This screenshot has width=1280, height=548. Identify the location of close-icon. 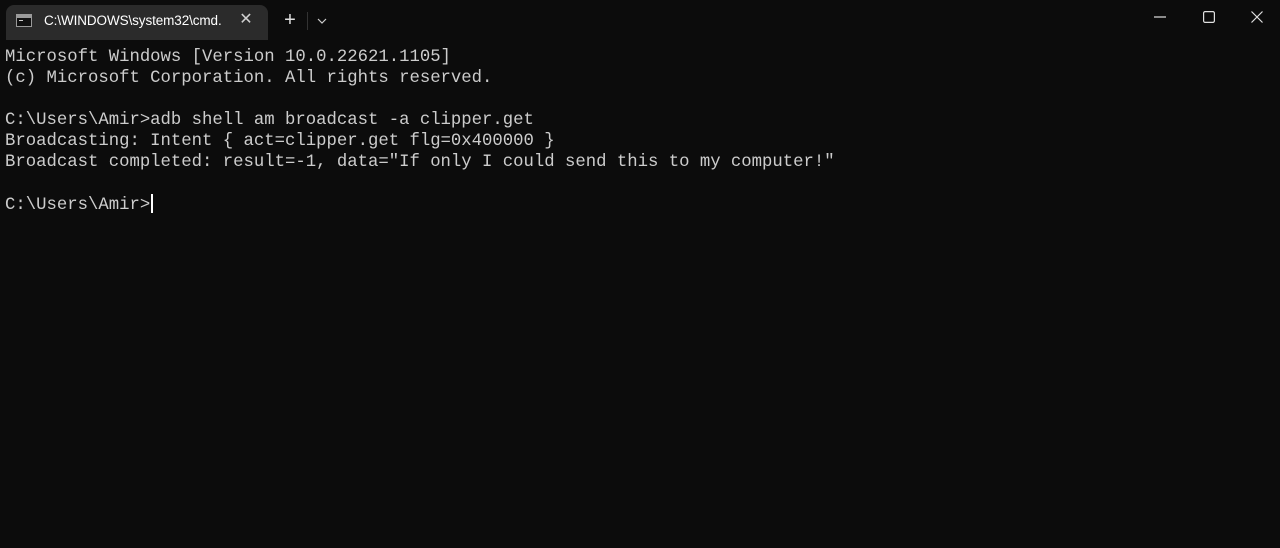
(1257, 17).